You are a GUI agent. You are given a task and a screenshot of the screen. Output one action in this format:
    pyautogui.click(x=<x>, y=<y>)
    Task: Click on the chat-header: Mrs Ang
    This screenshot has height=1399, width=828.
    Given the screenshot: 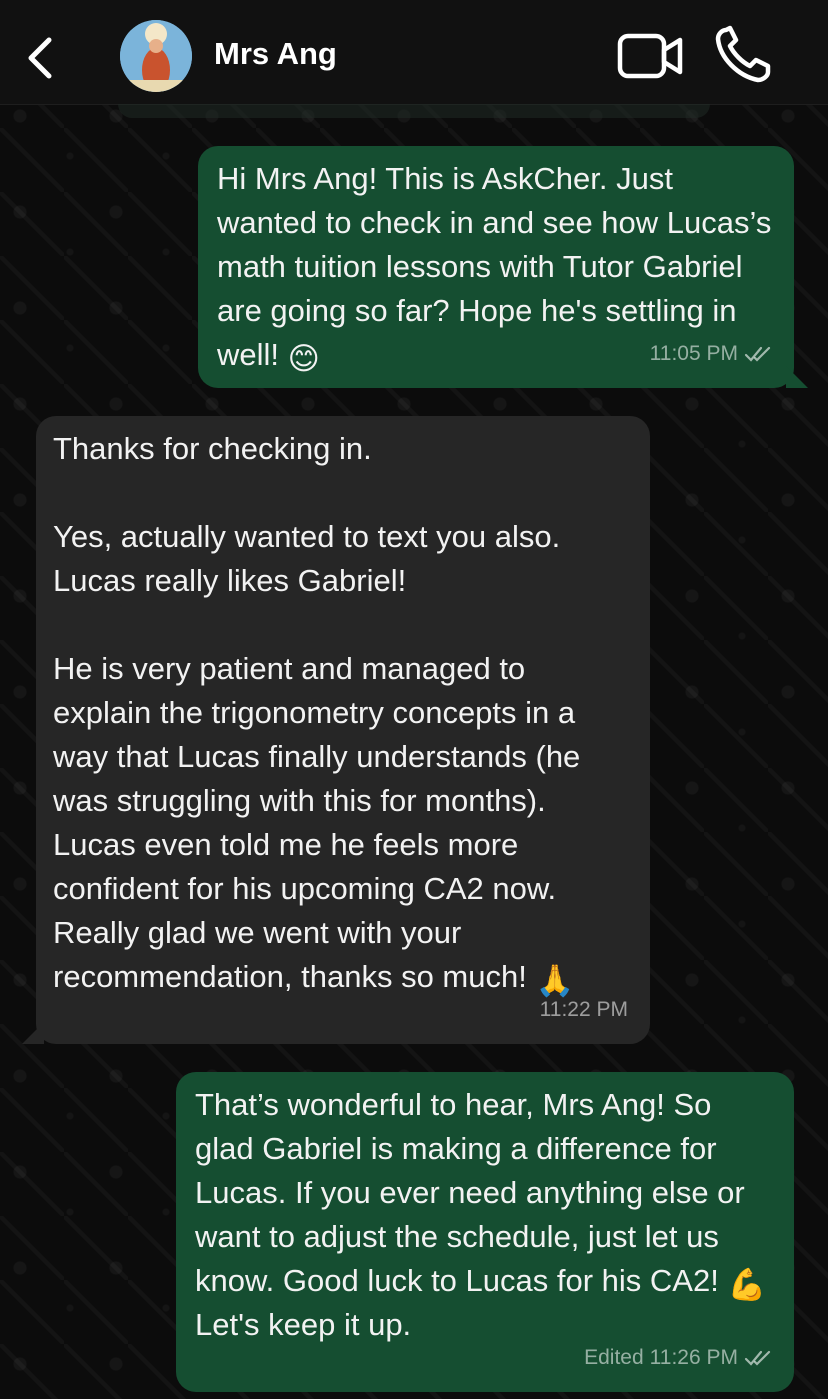 What is the action you would take?
    pyautogui.click(x=414, y=52)
    